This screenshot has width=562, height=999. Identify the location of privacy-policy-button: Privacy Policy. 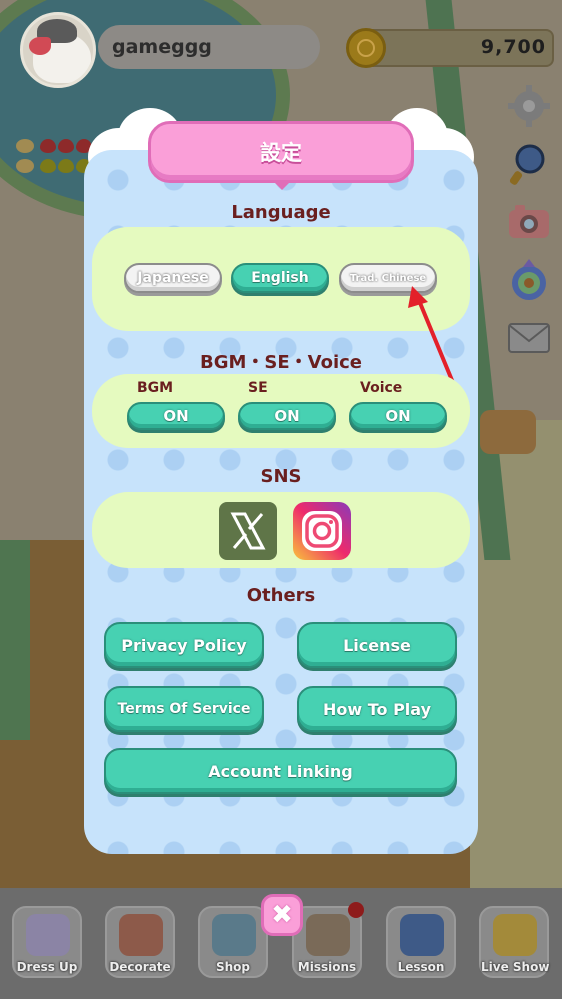
(184, 645).